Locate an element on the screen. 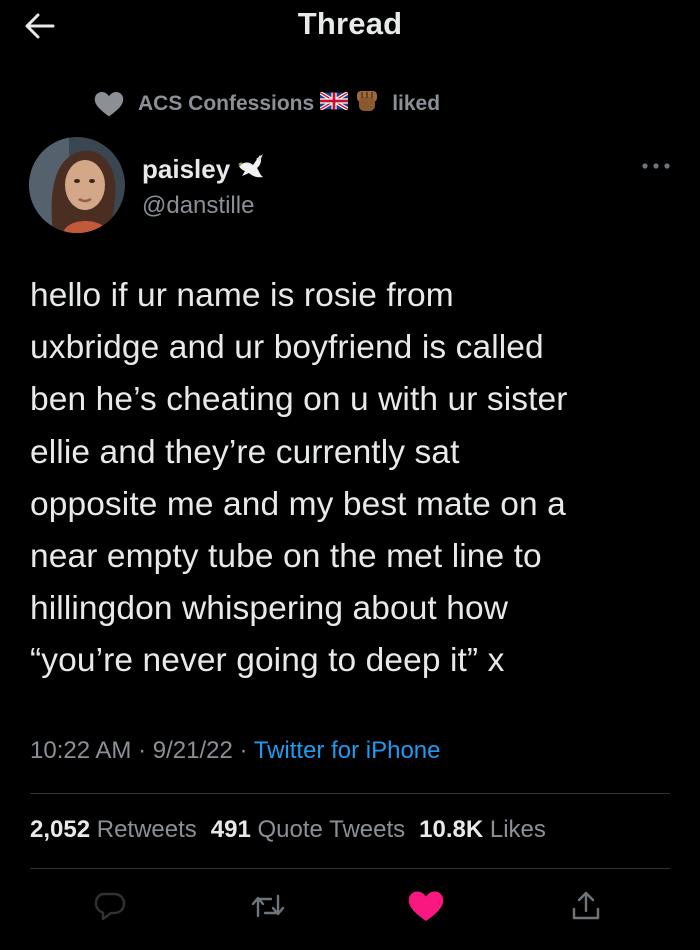 The height and width of the screenshot is (950, 700). more-icon is located at coordinates (656, 166).